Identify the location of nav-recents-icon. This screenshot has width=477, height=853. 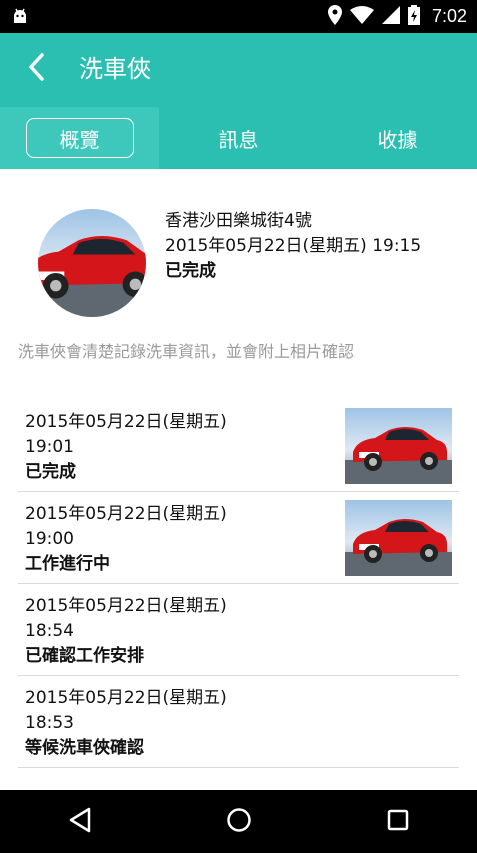
(398, 822).